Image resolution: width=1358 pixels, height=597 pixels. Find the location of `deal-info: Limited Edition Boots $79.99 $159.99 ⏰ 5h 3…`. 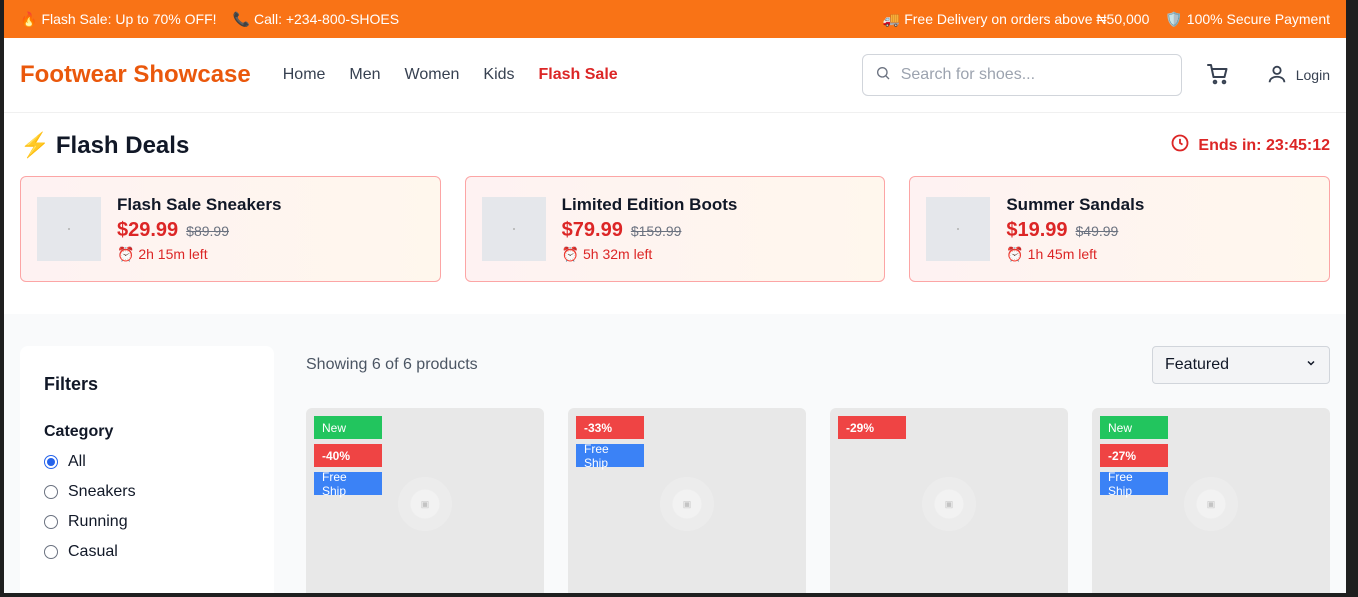

deal-info: Limited Edition Boots $79.99 $159.99 ⏰ 5h 3… is located at coordinates (650, 229).